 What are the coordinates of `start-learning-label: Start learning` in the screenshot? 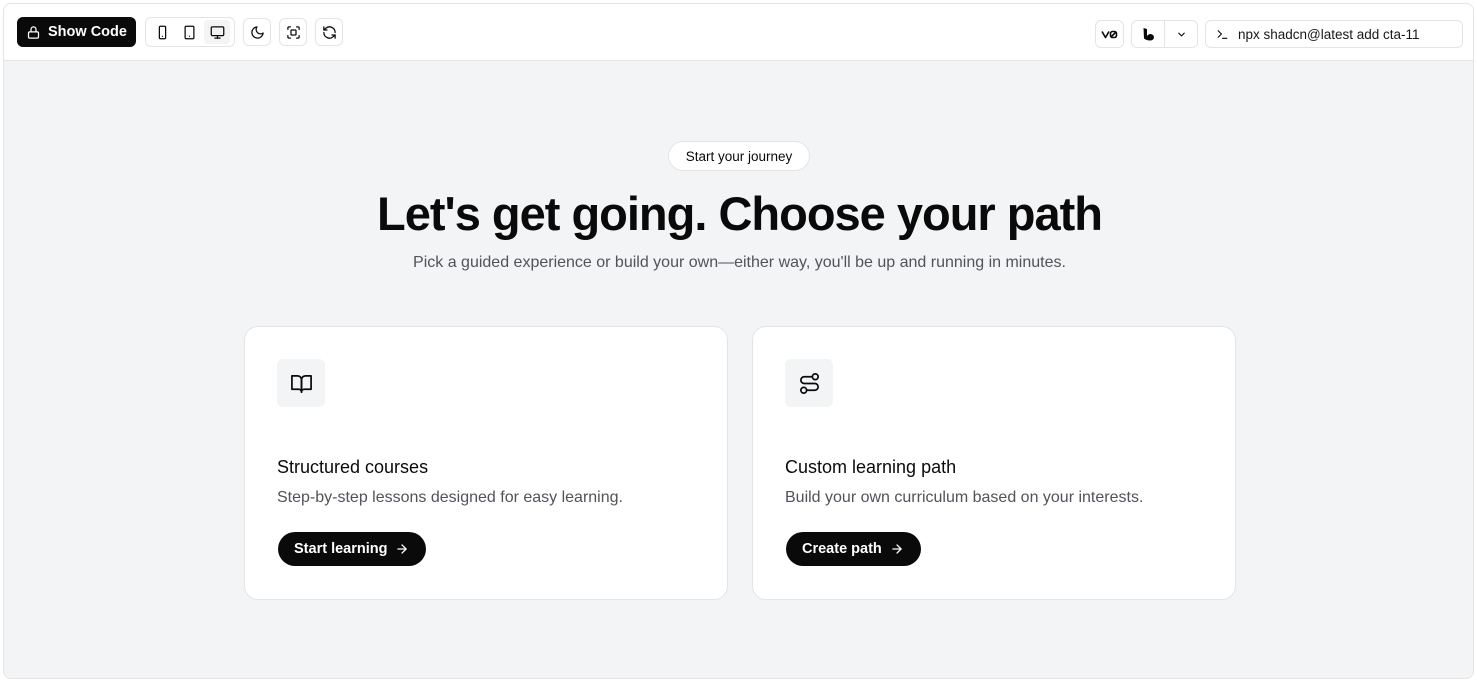 It's located at (341, 549).